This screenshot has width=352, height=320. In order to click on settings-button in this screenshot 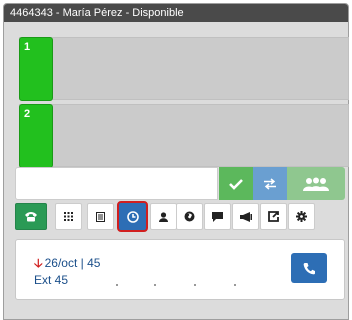, I will do `click(301, 216)`.